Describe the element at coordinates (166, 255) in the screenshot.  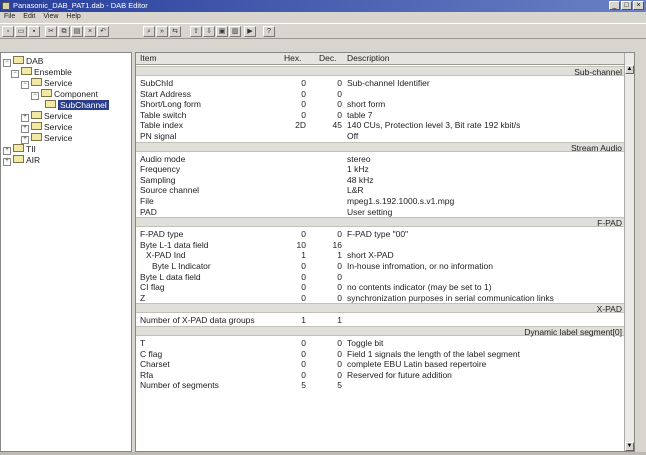
I see `cell-item: X-PAD Ind` at that location.